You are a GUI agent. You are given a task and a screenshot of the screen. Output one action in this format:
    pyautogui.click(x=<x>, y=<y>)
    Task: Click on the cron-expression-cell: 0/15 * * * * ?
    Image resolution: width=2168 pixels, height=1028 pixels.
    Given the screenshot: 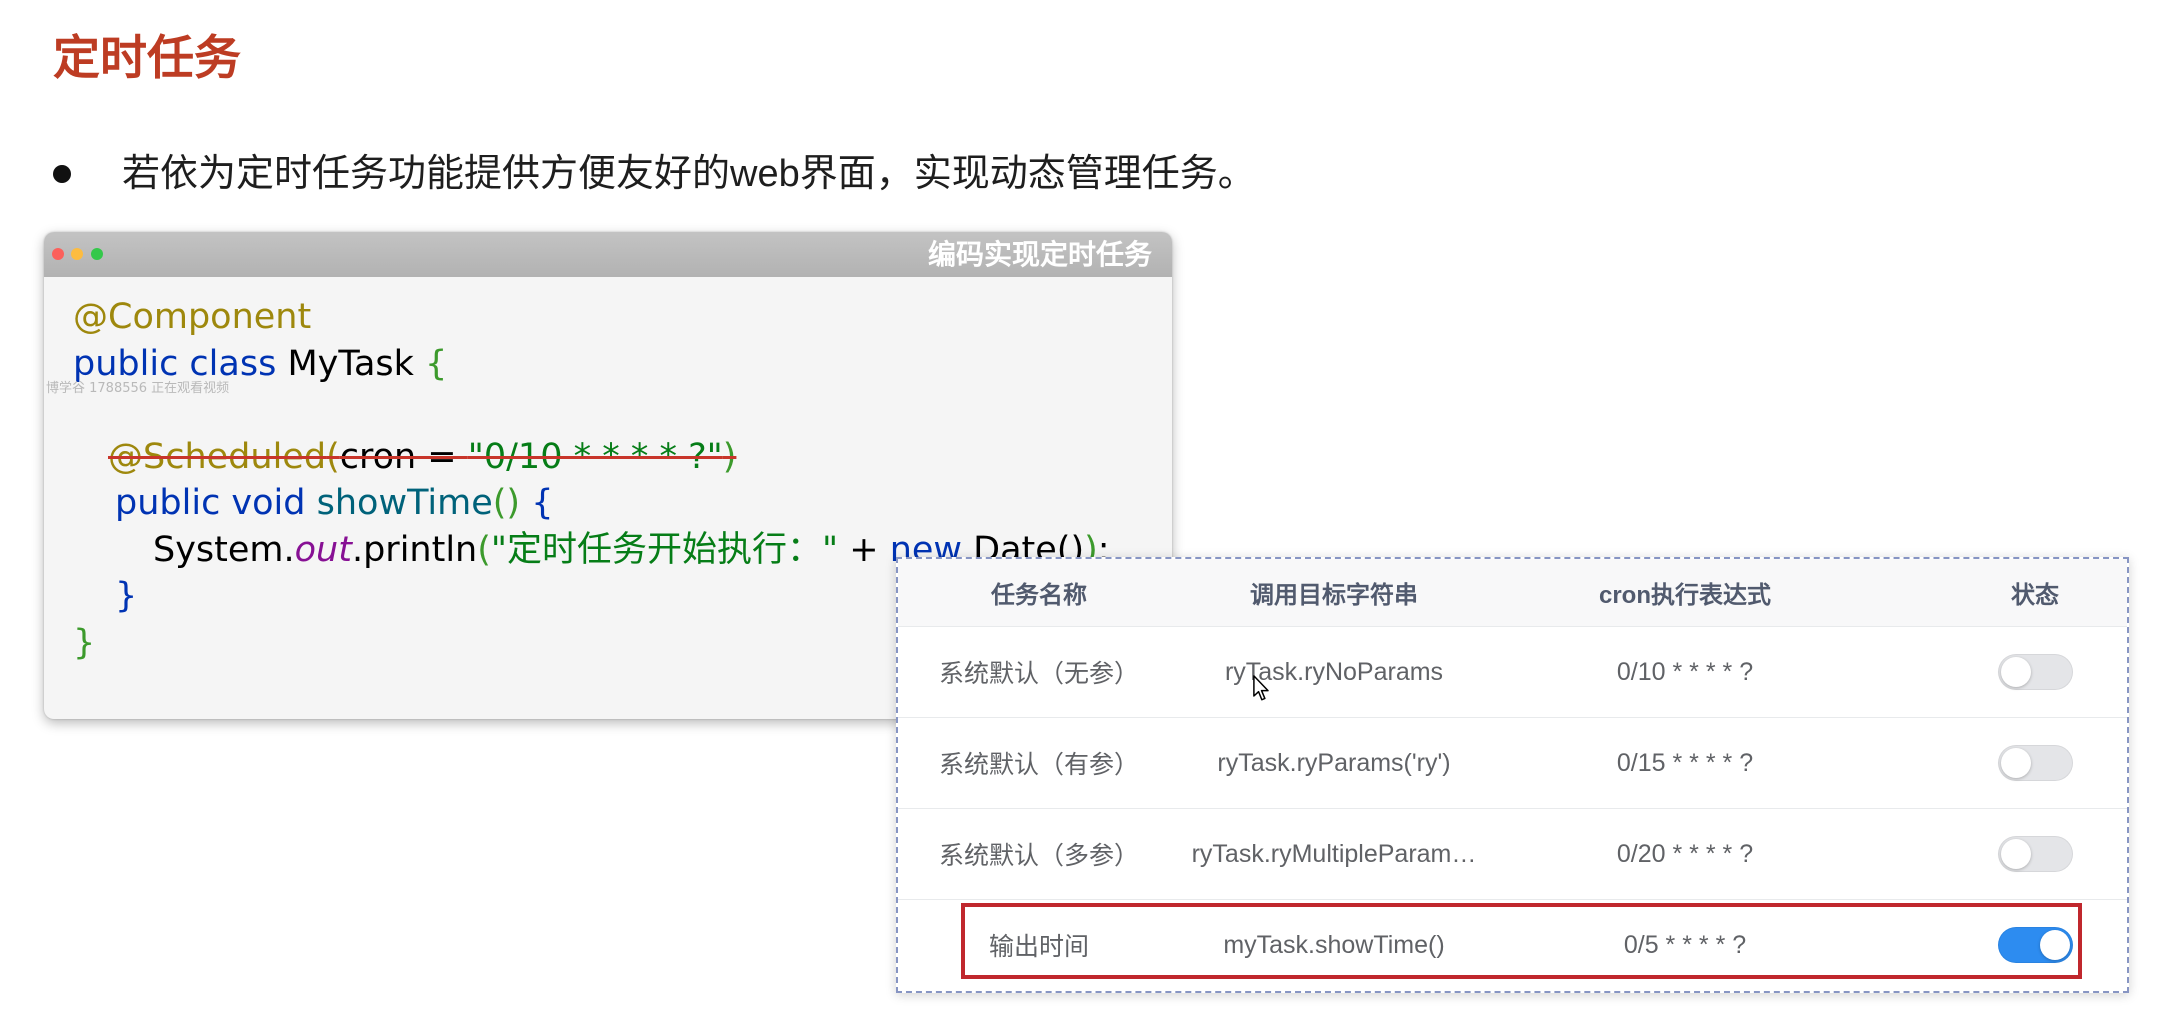 What is the action you would take?
    pyautogui.click(x=1685, y=763)
    